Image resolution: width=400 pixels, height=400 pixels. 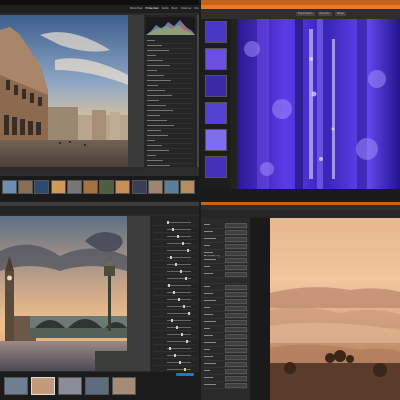 I want to click on toolbar-button-exportieren: Exportieren, so click(x=305, y=14).